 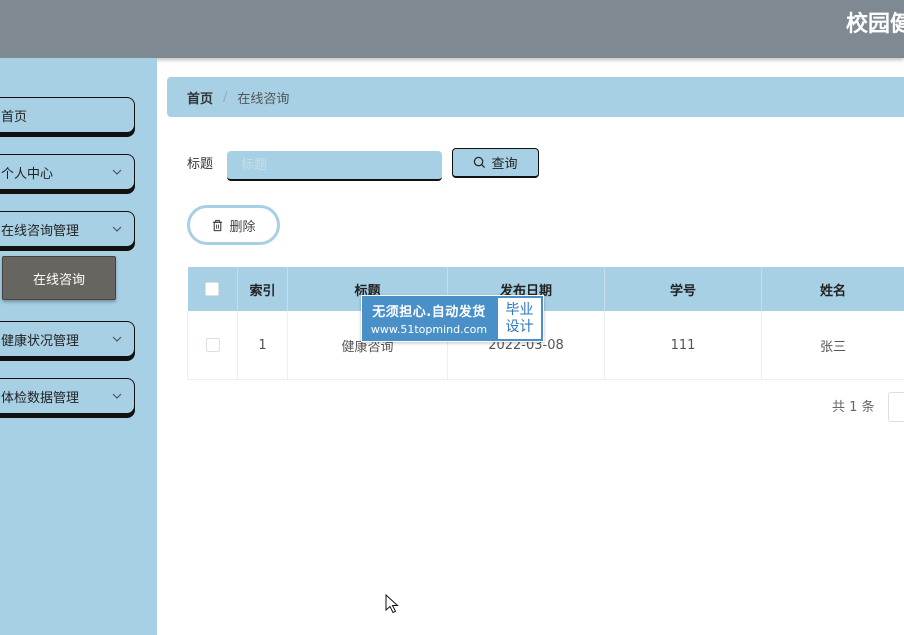 What do you see at coordinates (392, 604) in the screenshot?
I see `mouse-cursor-icon` at bounding box center [392, 604].